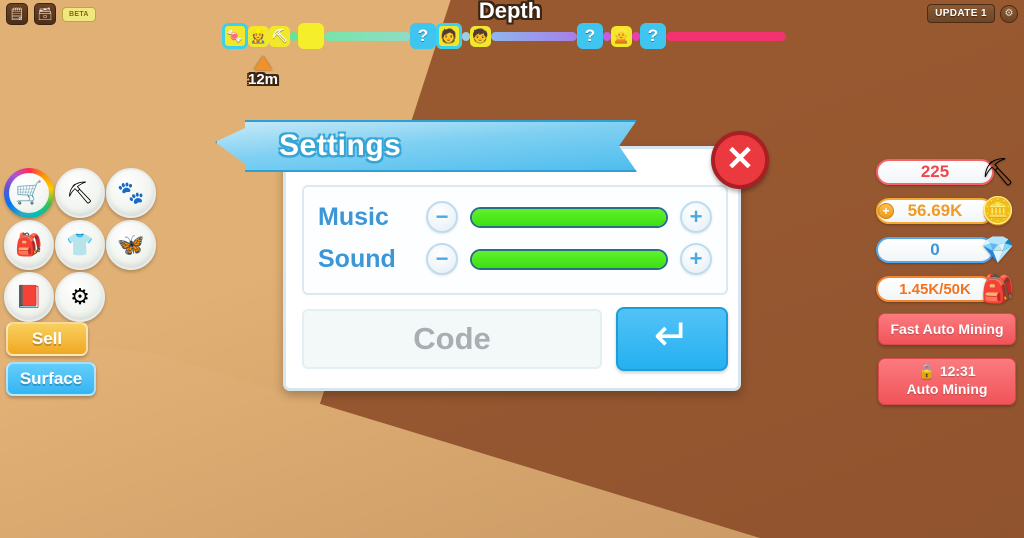 The width and height of the screenshot is (1024, 538). Describe the element at coordinates (51, 379) in the screenshot. I see `surface-button: Surface` at that location.